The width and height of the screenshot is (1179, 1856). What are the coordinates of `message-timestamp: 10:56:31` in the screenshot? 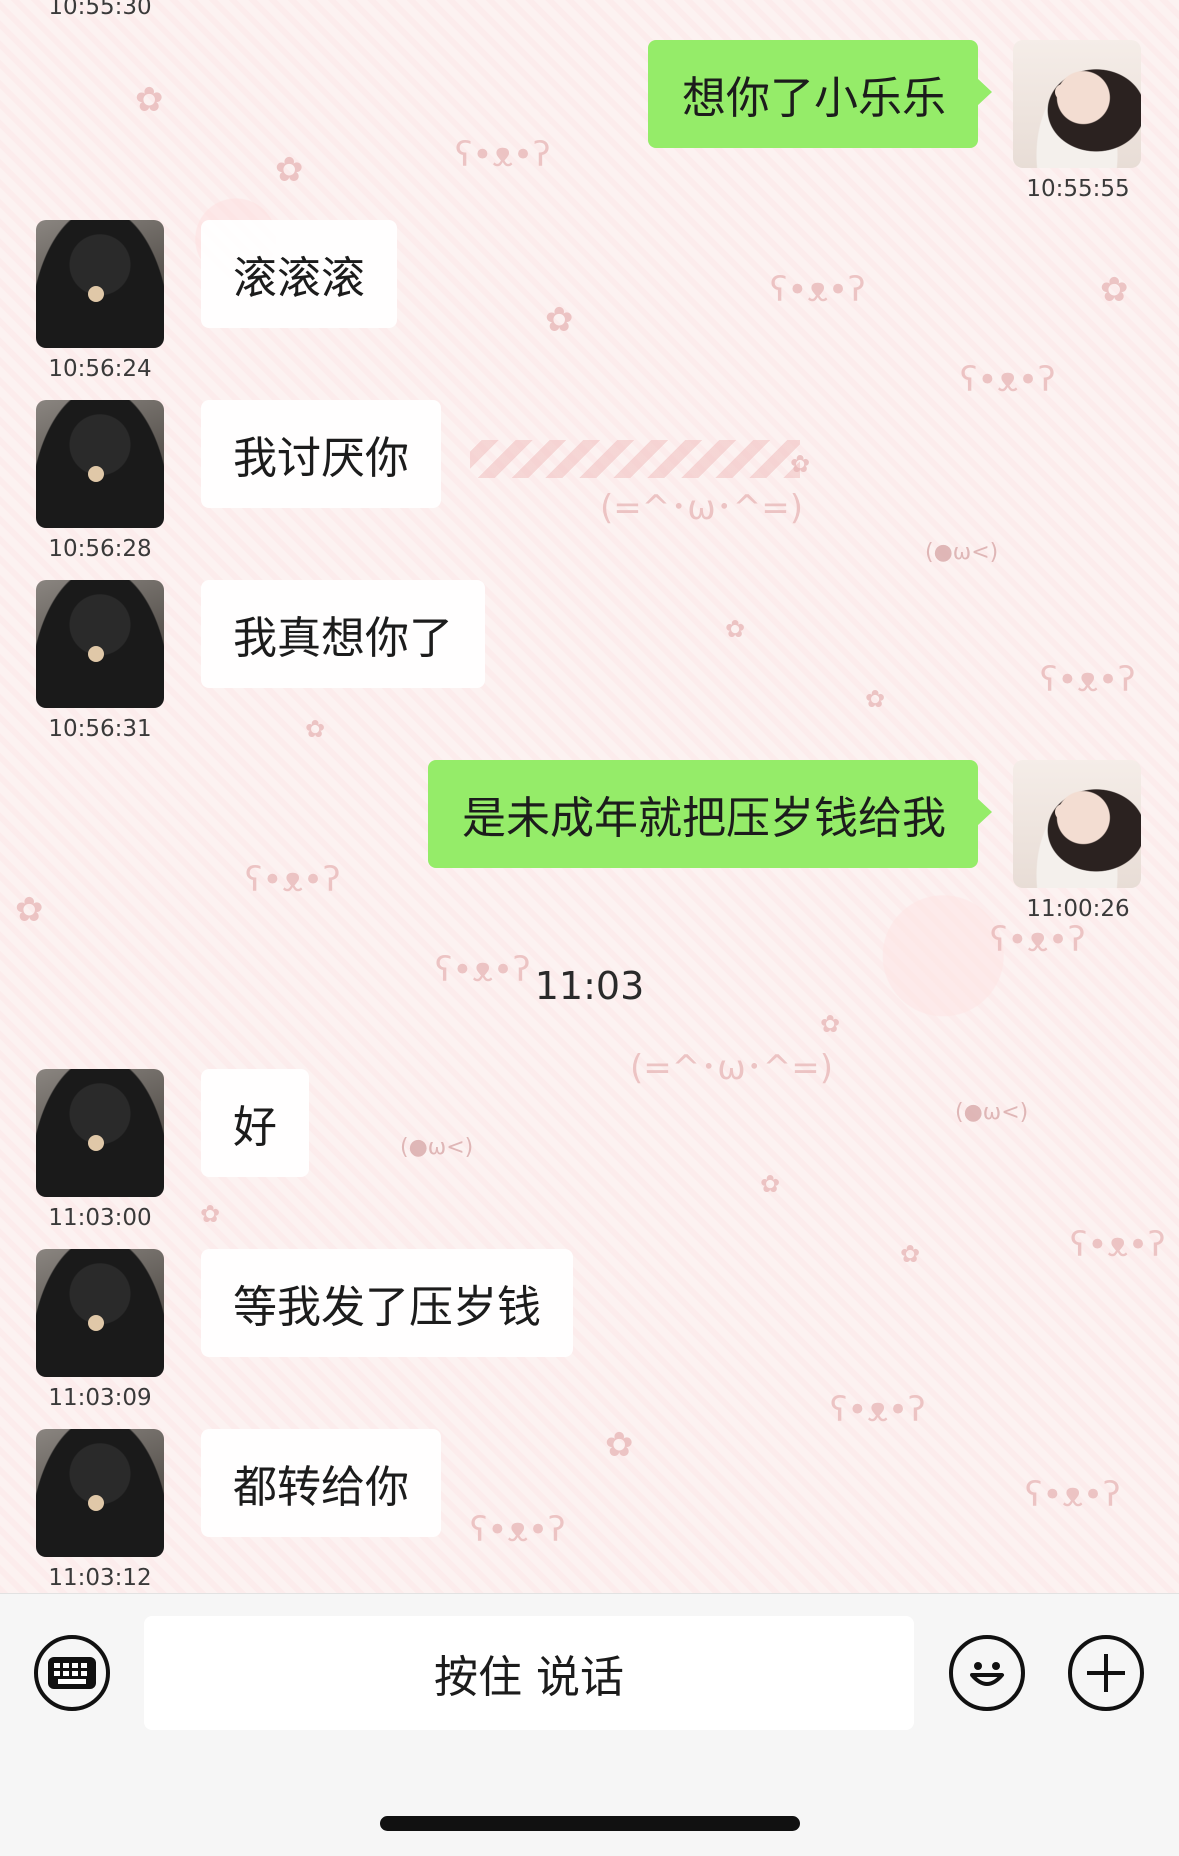 It's located at (100, 729).